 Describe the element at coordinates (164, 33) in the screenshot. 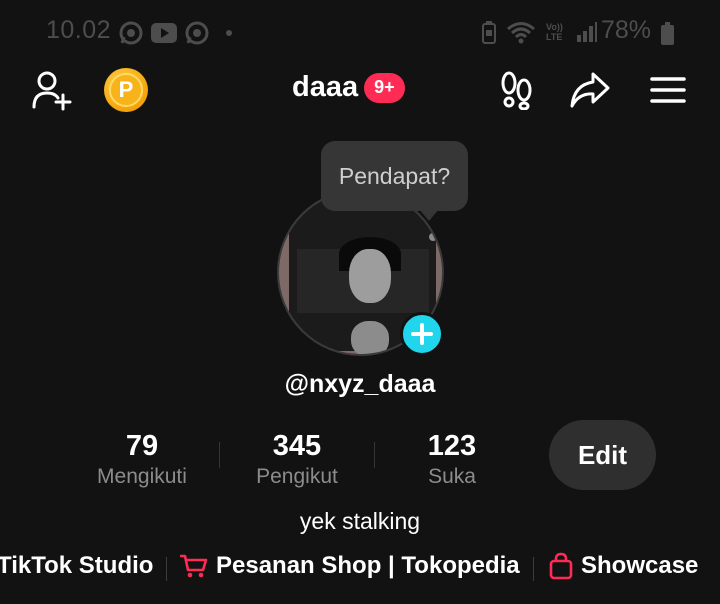

I see `youtube-icon` at that location.